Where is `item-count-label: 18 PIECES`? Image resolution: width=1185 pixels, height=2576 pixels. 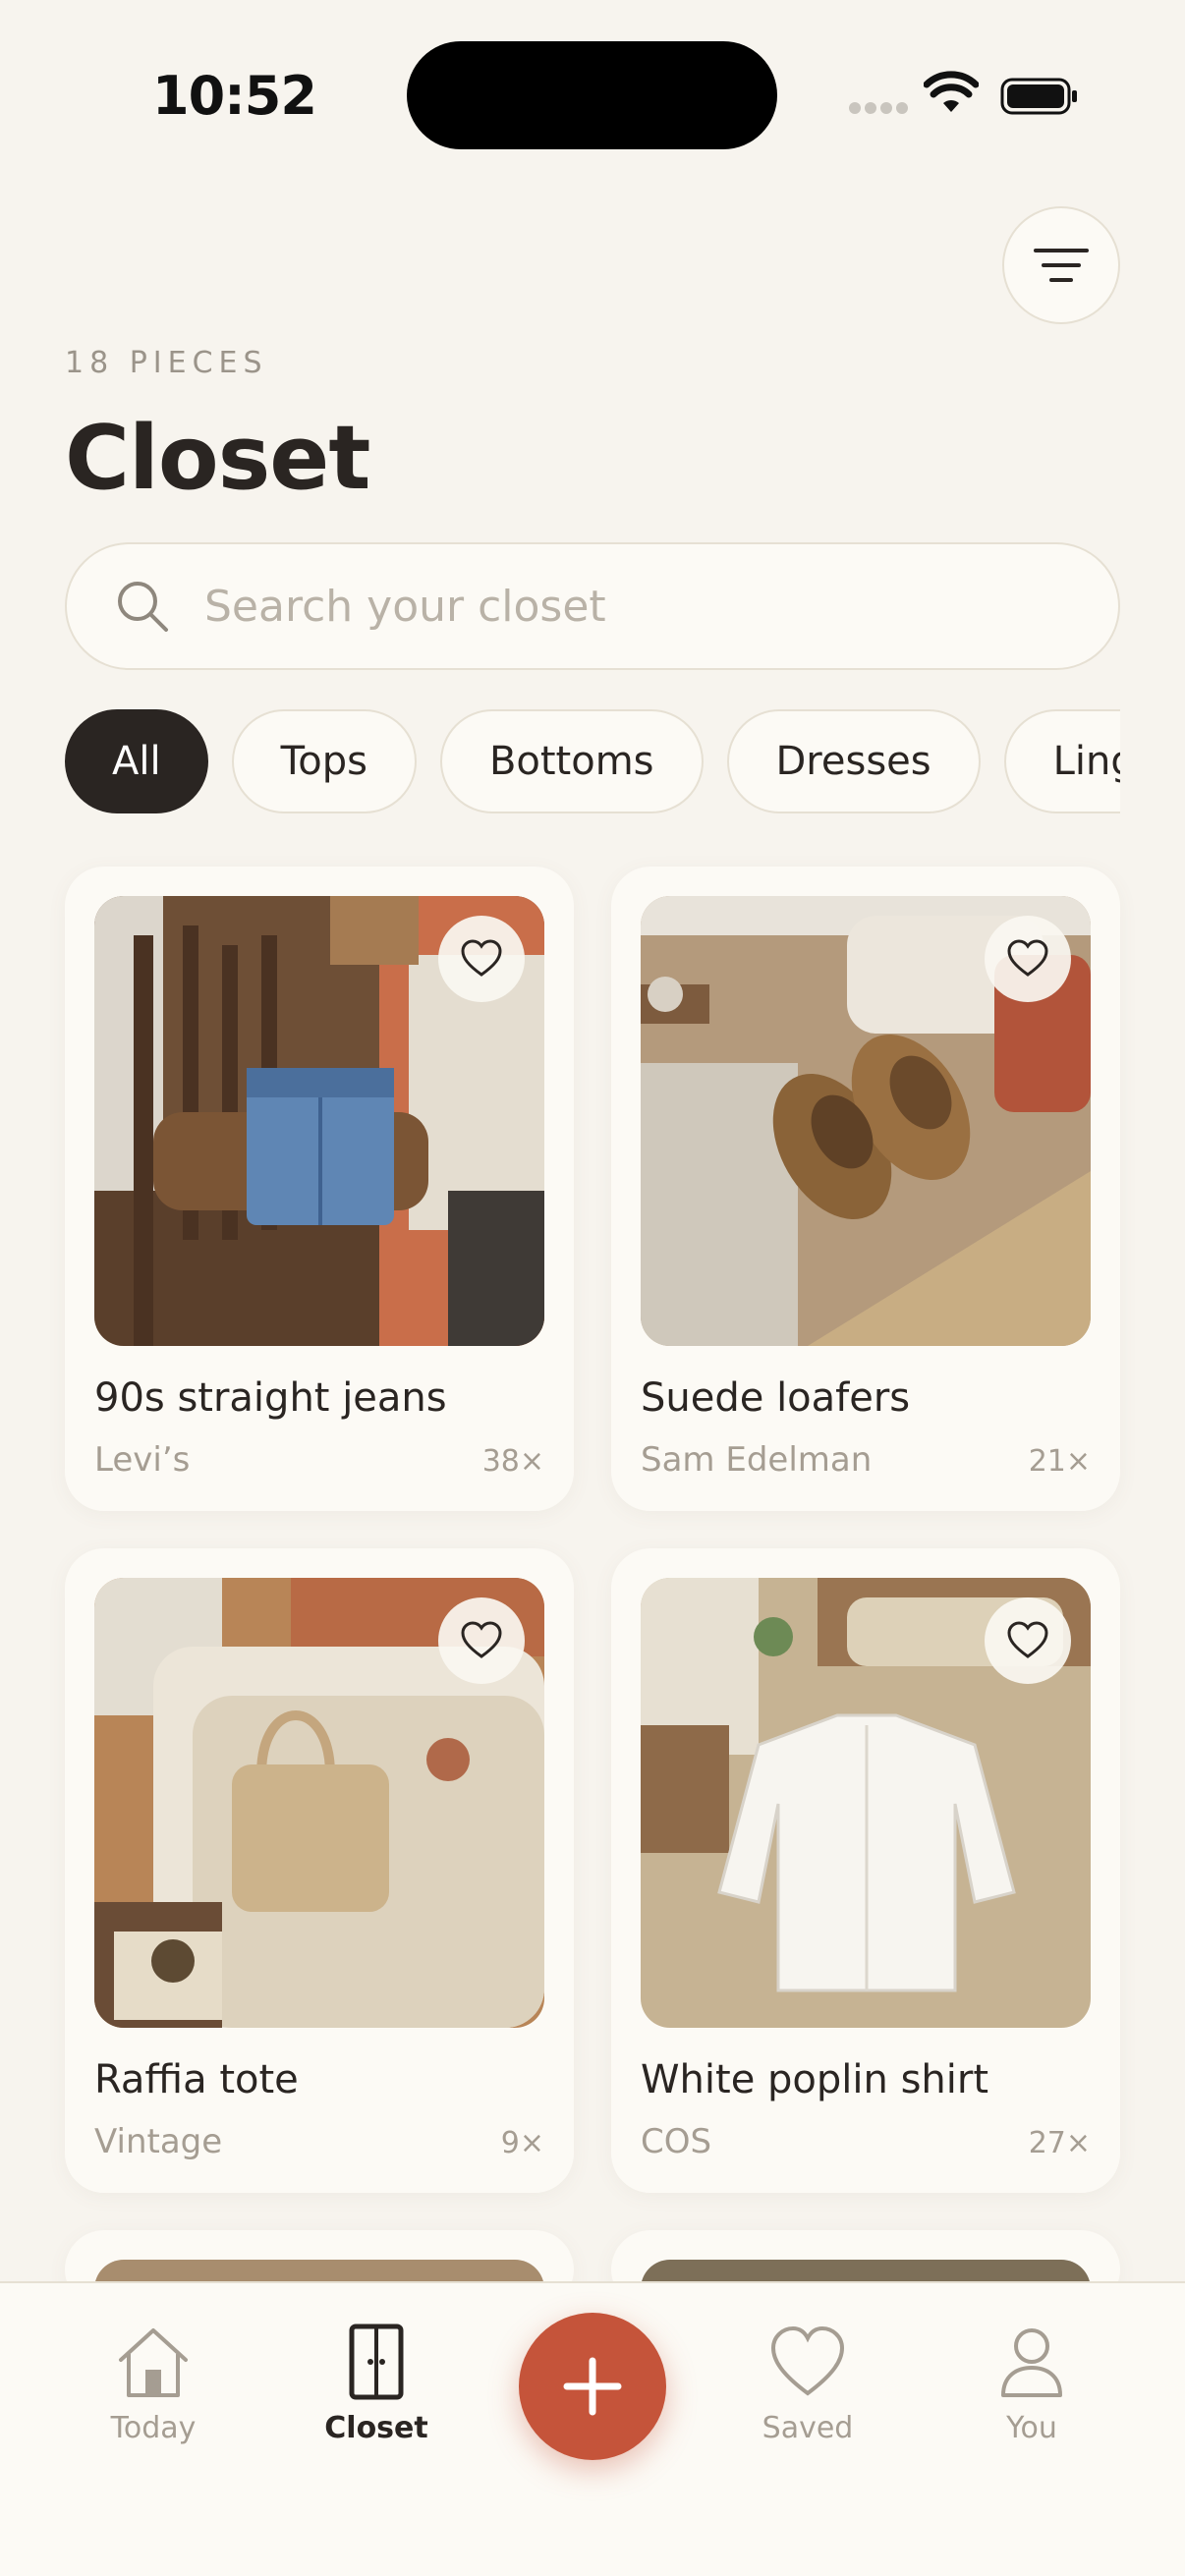
item-count-label: 18 PIECES is located at coordinates (167, 363).